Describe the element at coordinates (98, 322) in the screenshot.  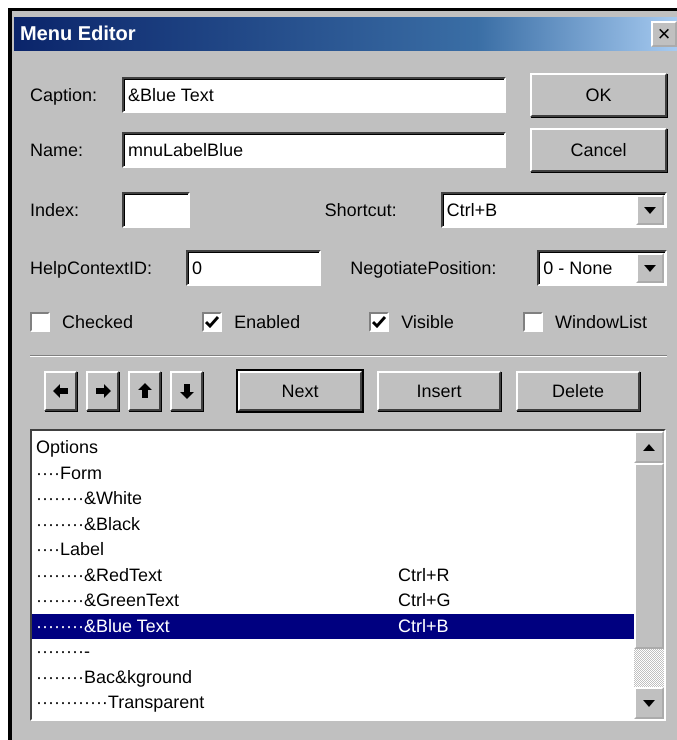
I see `checkbox-label: Checked` at that location.